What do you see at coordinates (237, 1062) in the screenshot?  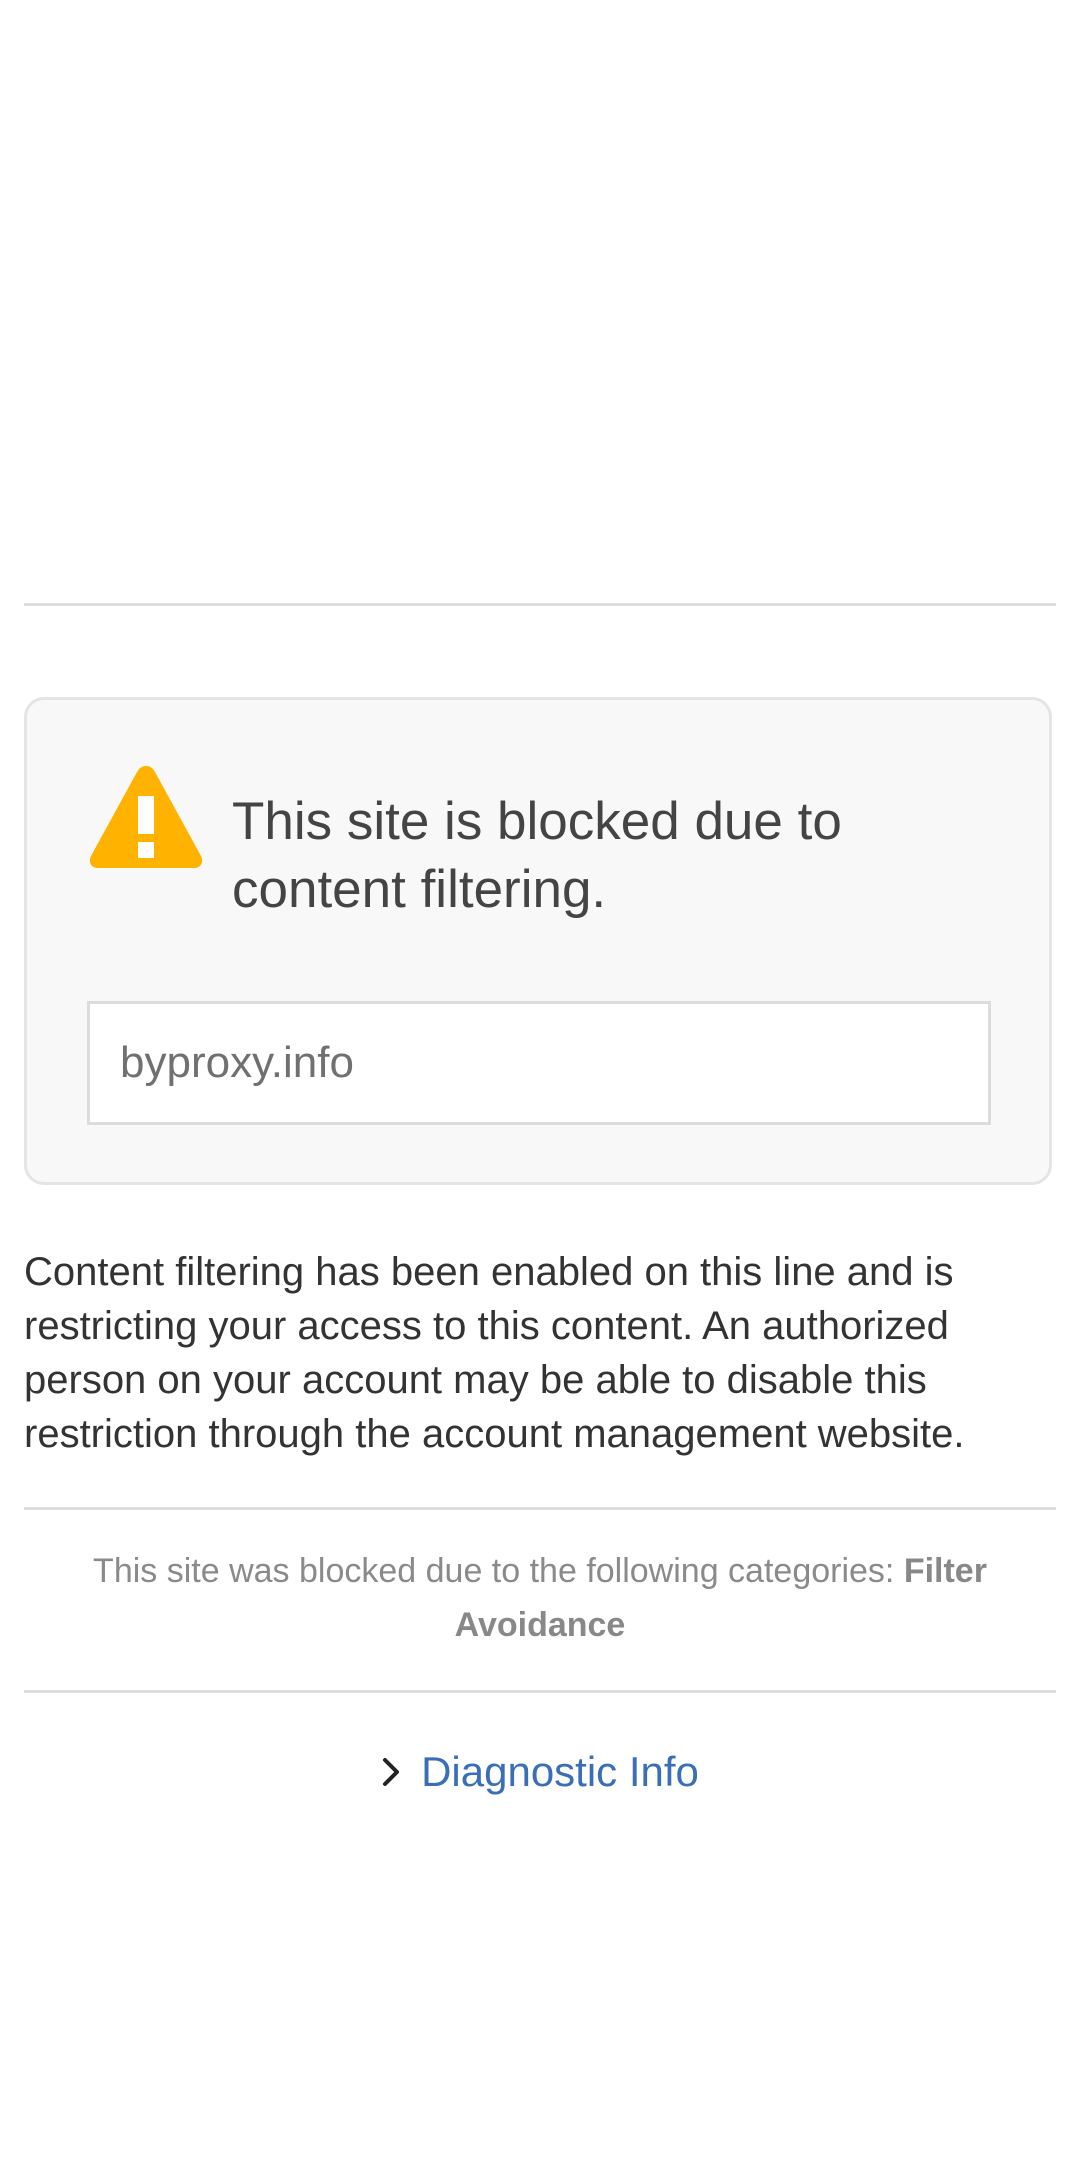 I see `blocked-url-text: byproxy.info` at bounding box center [237, 1062].